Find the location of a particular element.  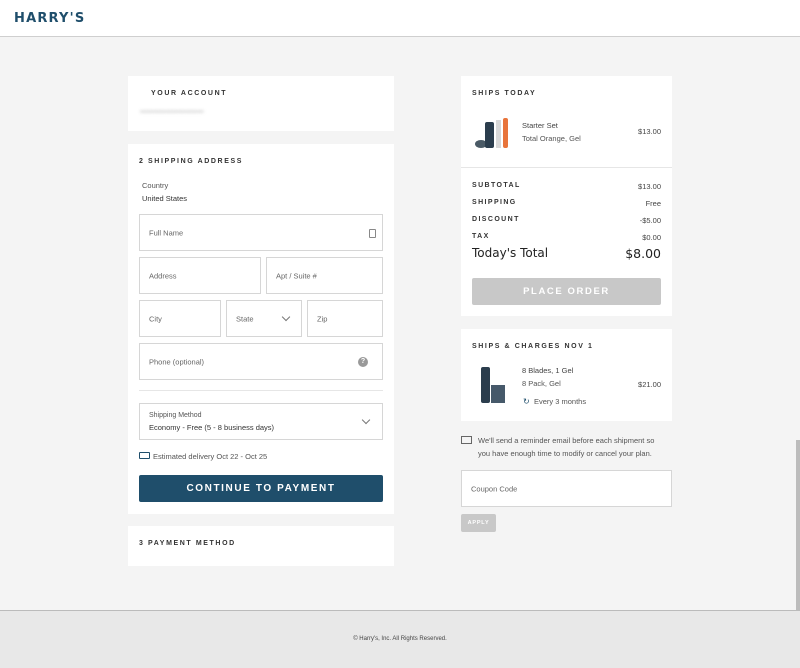

discount-label: DISCOUNT is located at coordinates (496, 219).